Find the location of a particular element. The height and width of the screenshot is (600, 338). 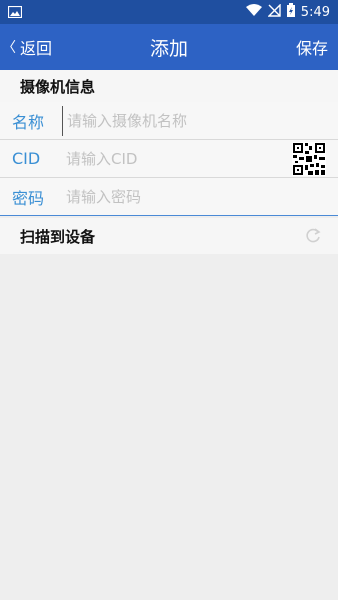

cid-label: CID is located at coordinates (26, 158).